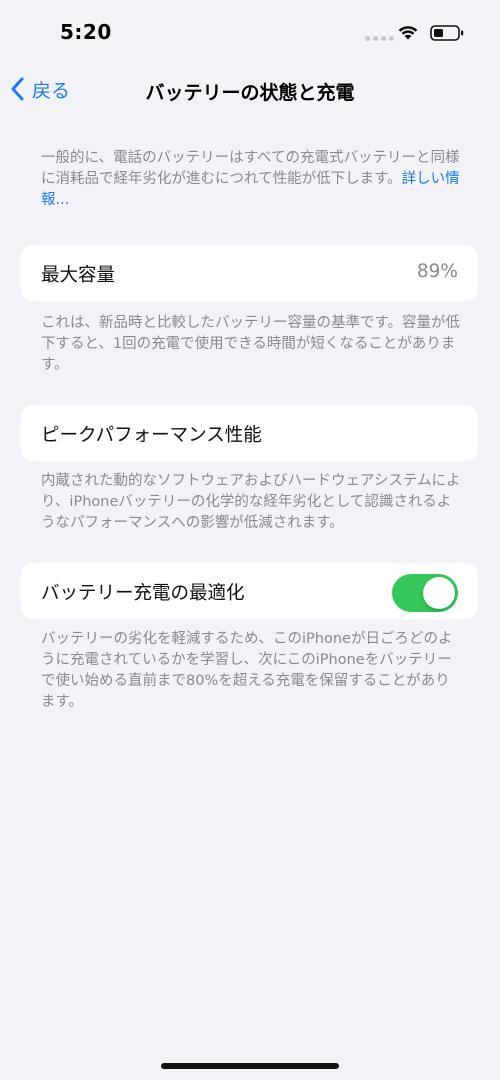 The height and width of the screenshot is (1080, 500). I want to click on peak-performance-label: ピークパフォーマンス性能, so click(151, 435).